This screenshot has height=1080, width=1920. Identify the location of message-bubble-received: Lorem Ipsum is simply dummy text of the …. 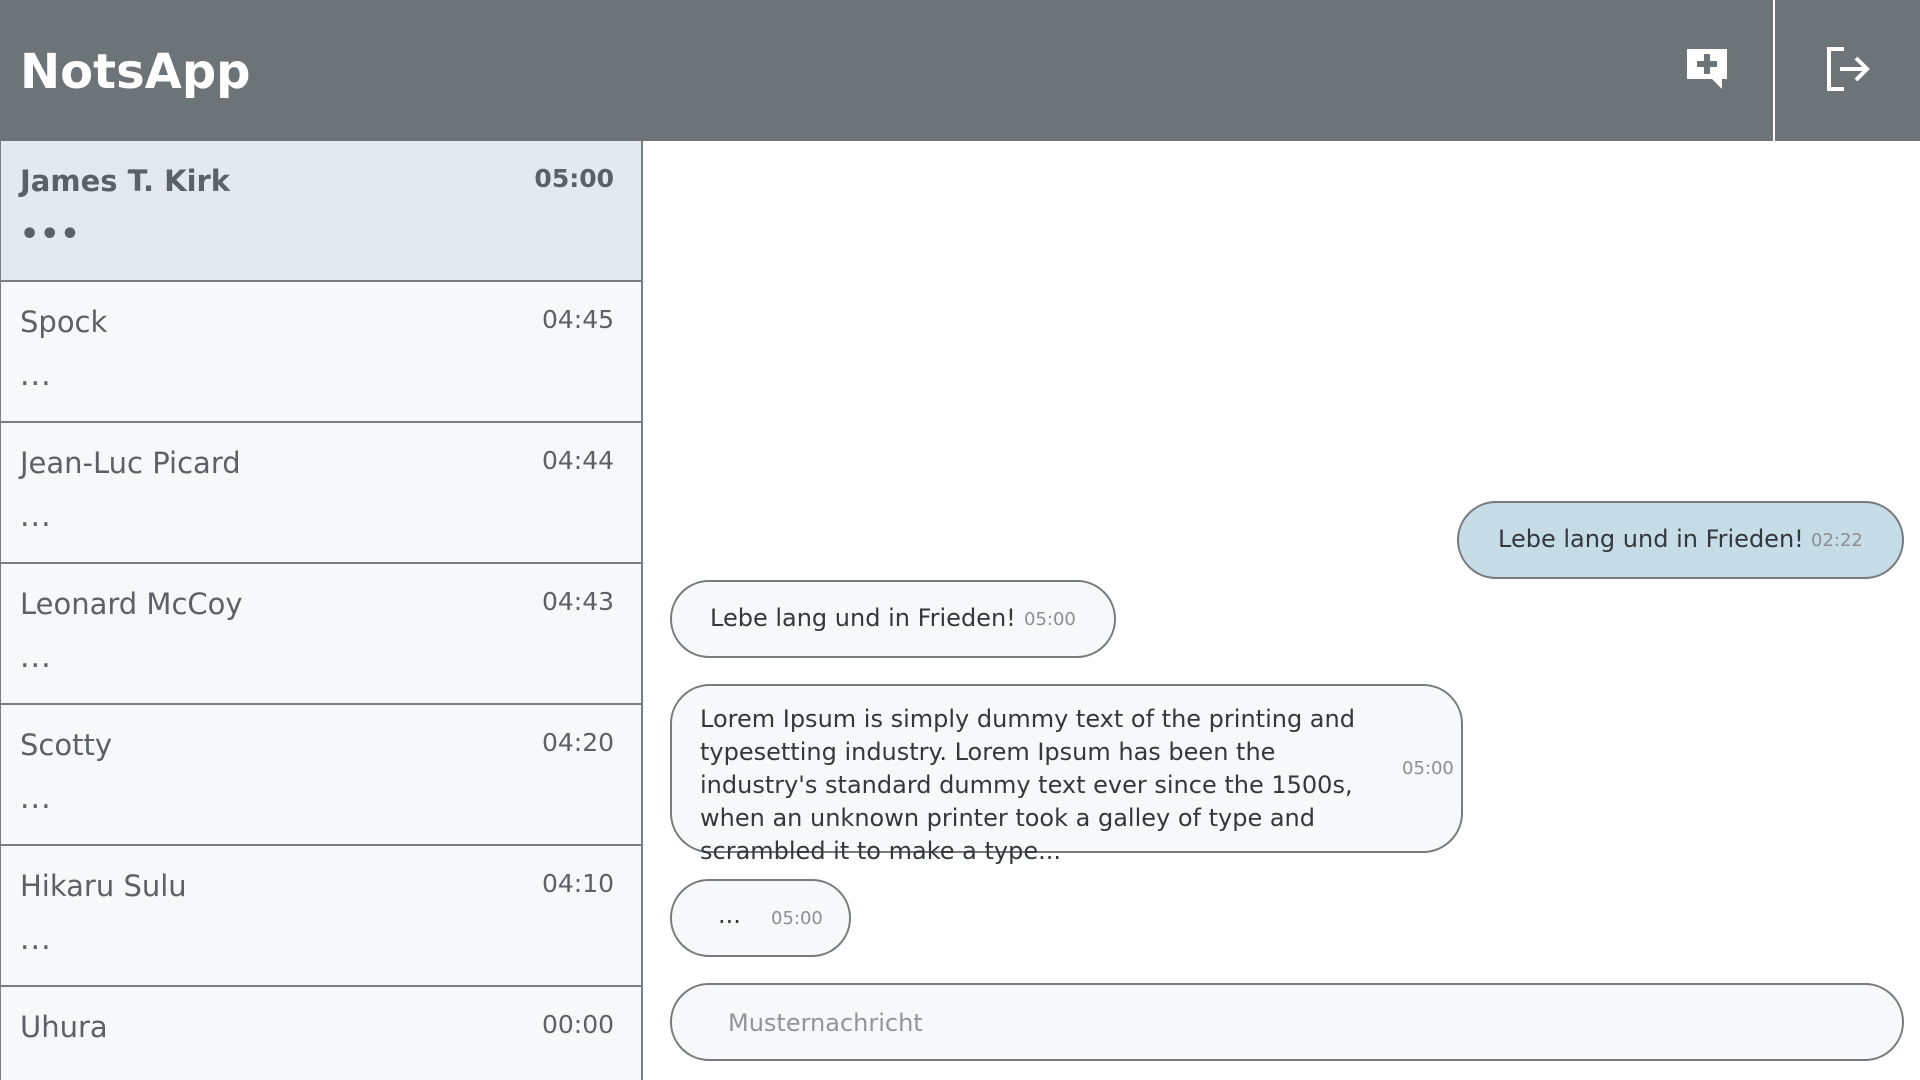
(1066, 774).